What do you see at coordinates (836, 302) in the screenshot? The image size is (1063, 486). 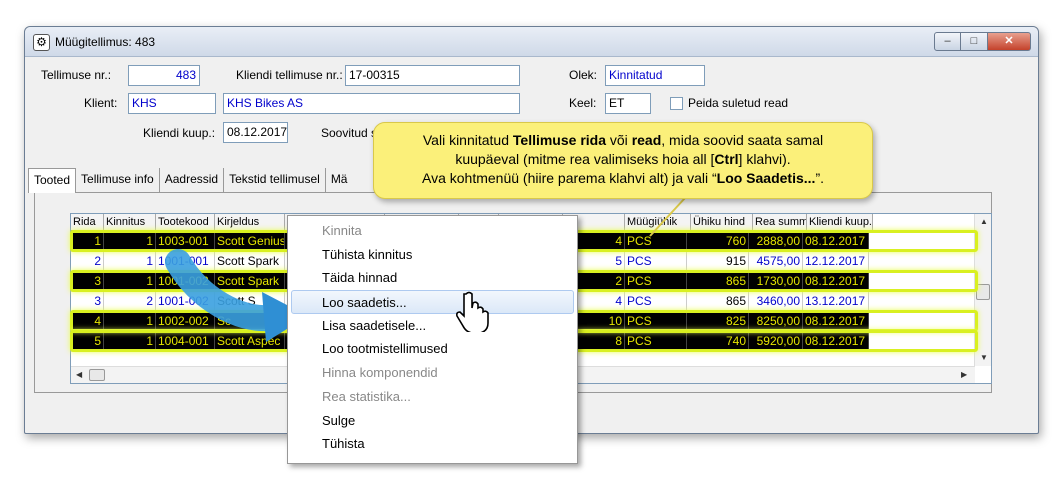 I see `table-cell: 13.12.2017` at bounding box center [836, 302].